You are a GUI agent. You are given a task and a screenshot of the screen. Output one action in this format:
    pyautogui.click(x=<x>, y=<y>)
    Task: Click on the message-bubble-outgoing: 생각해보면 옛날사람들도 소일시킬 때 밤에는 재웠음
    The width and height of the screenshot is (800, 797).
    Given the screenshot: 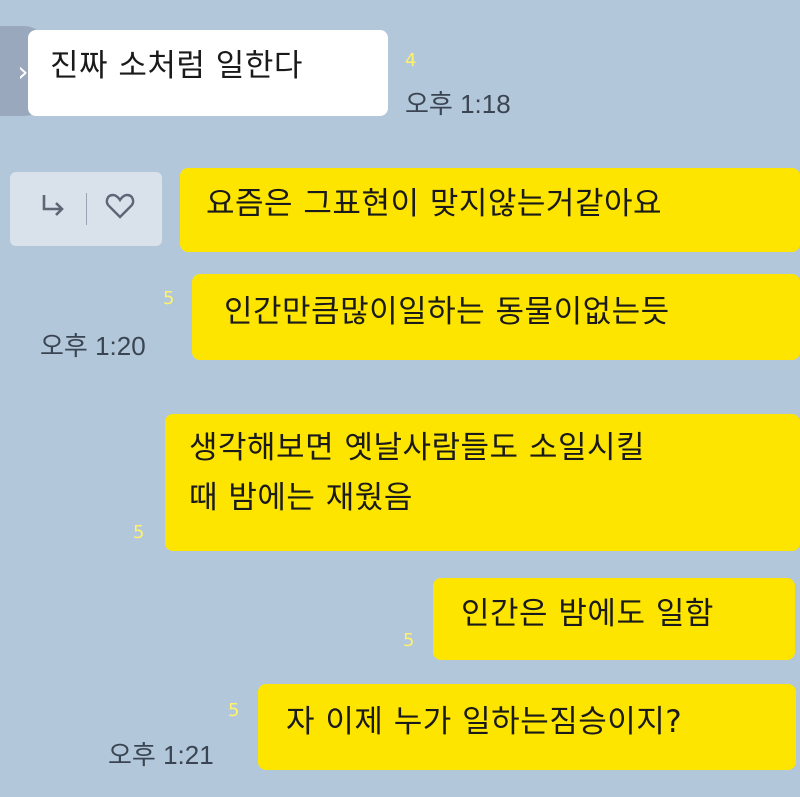 What is the action you would take?
    pyautogui.click(x=482, y=482)
    